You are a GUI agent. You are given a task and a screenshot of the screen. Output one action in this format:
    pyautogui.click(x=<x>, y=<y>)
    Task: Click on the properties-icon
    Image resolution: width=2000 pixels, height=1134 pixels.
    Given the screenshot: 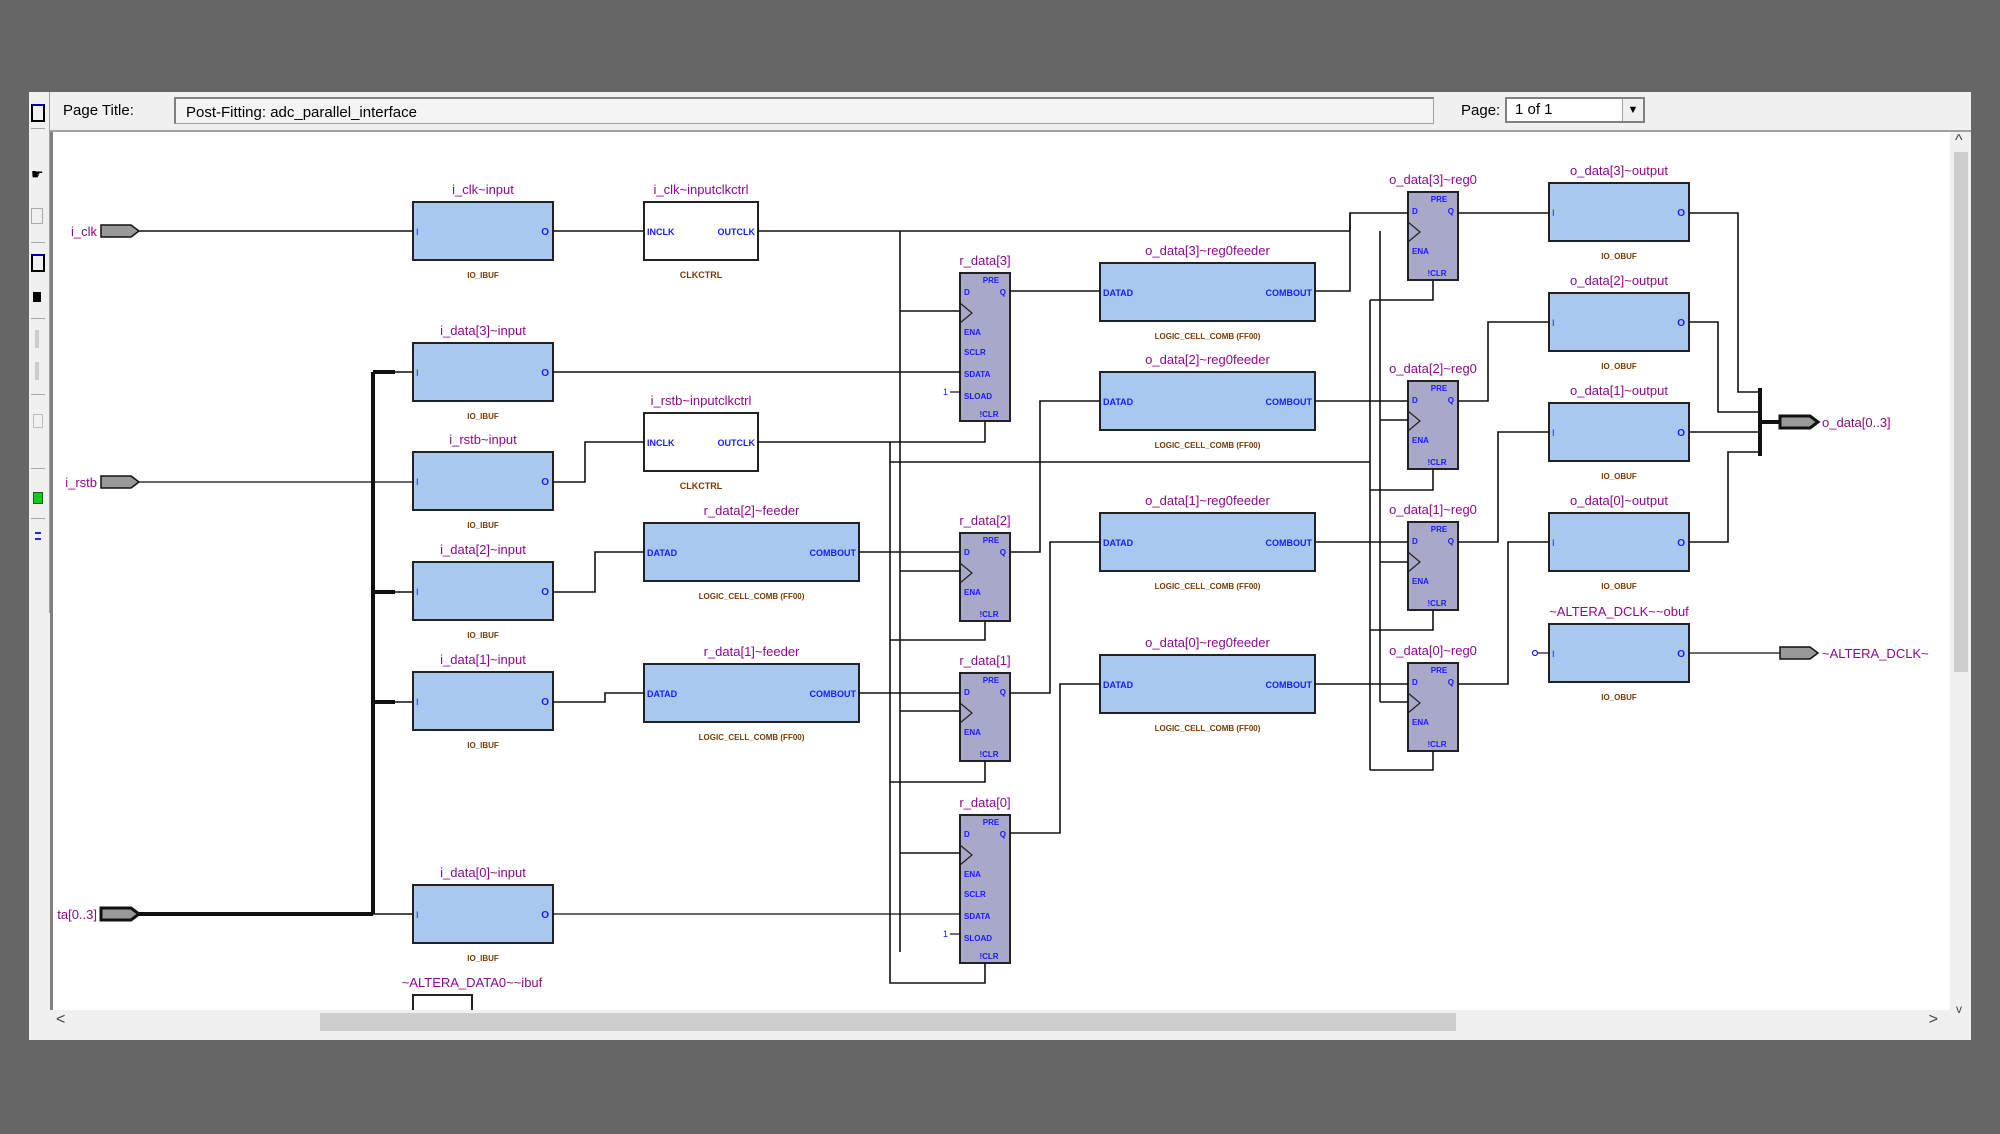 What is the action you would take?
    pyautogui.click(x=37, y=422)
    